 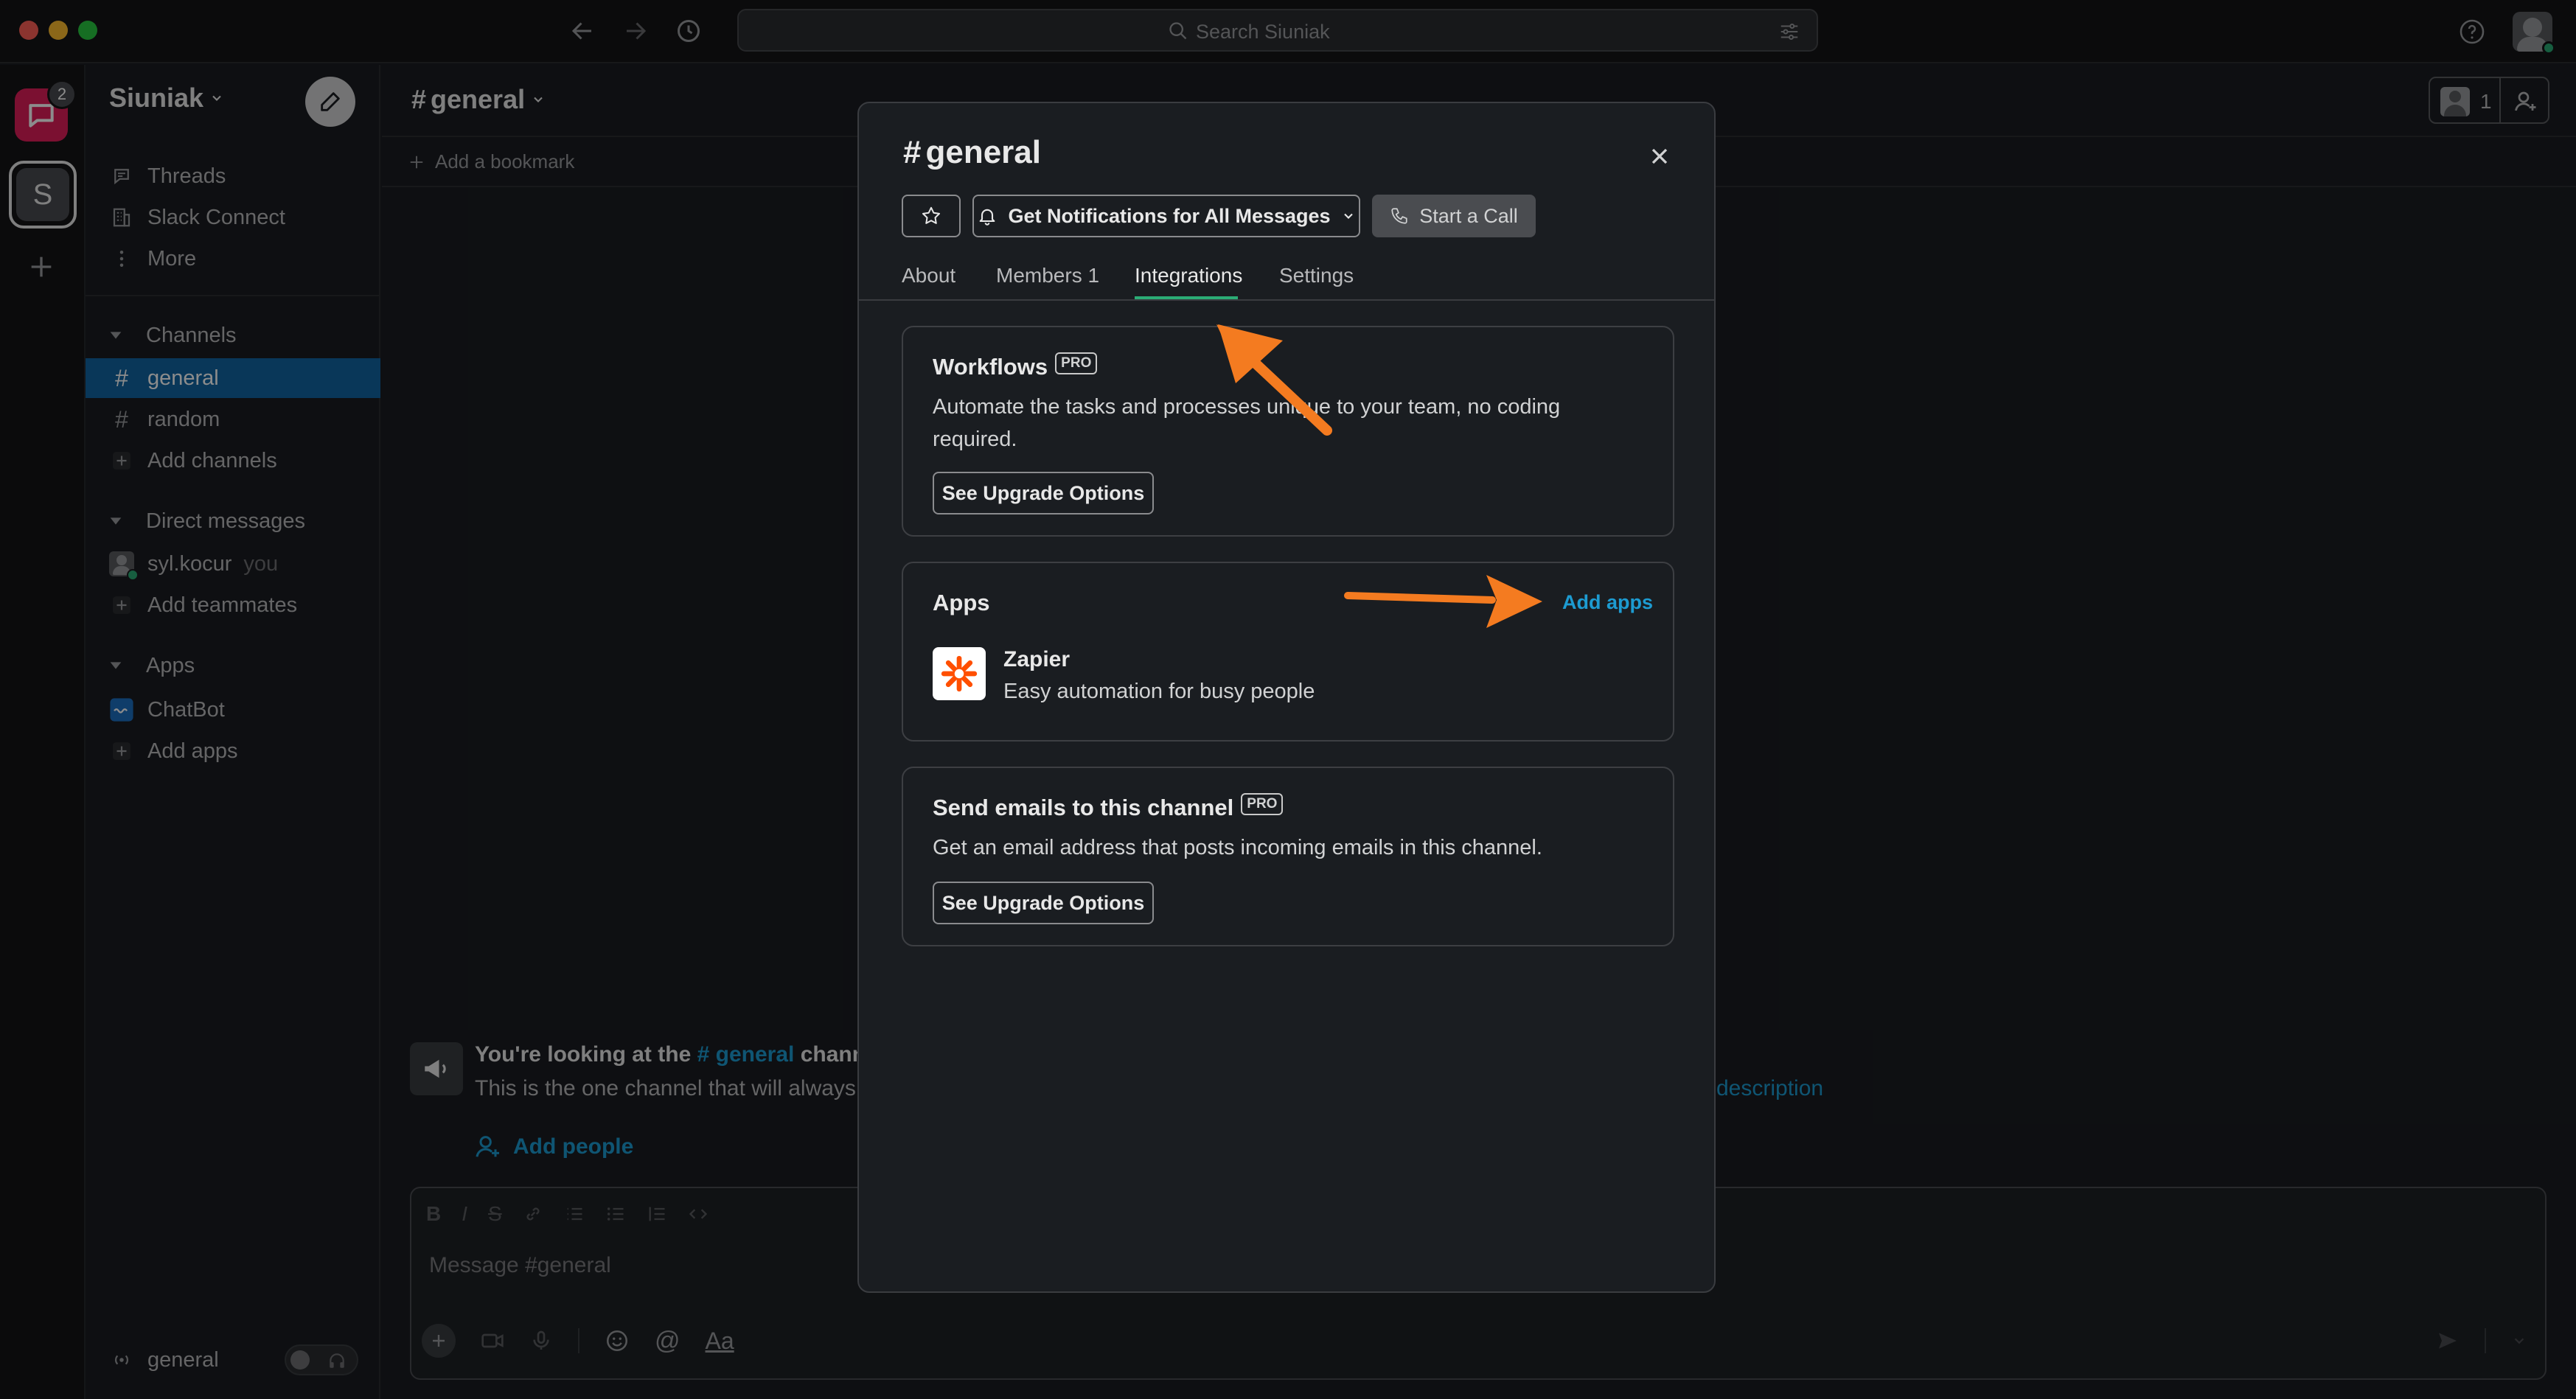 I want to click on annotation-arrows, so click(x=1379, y=476).